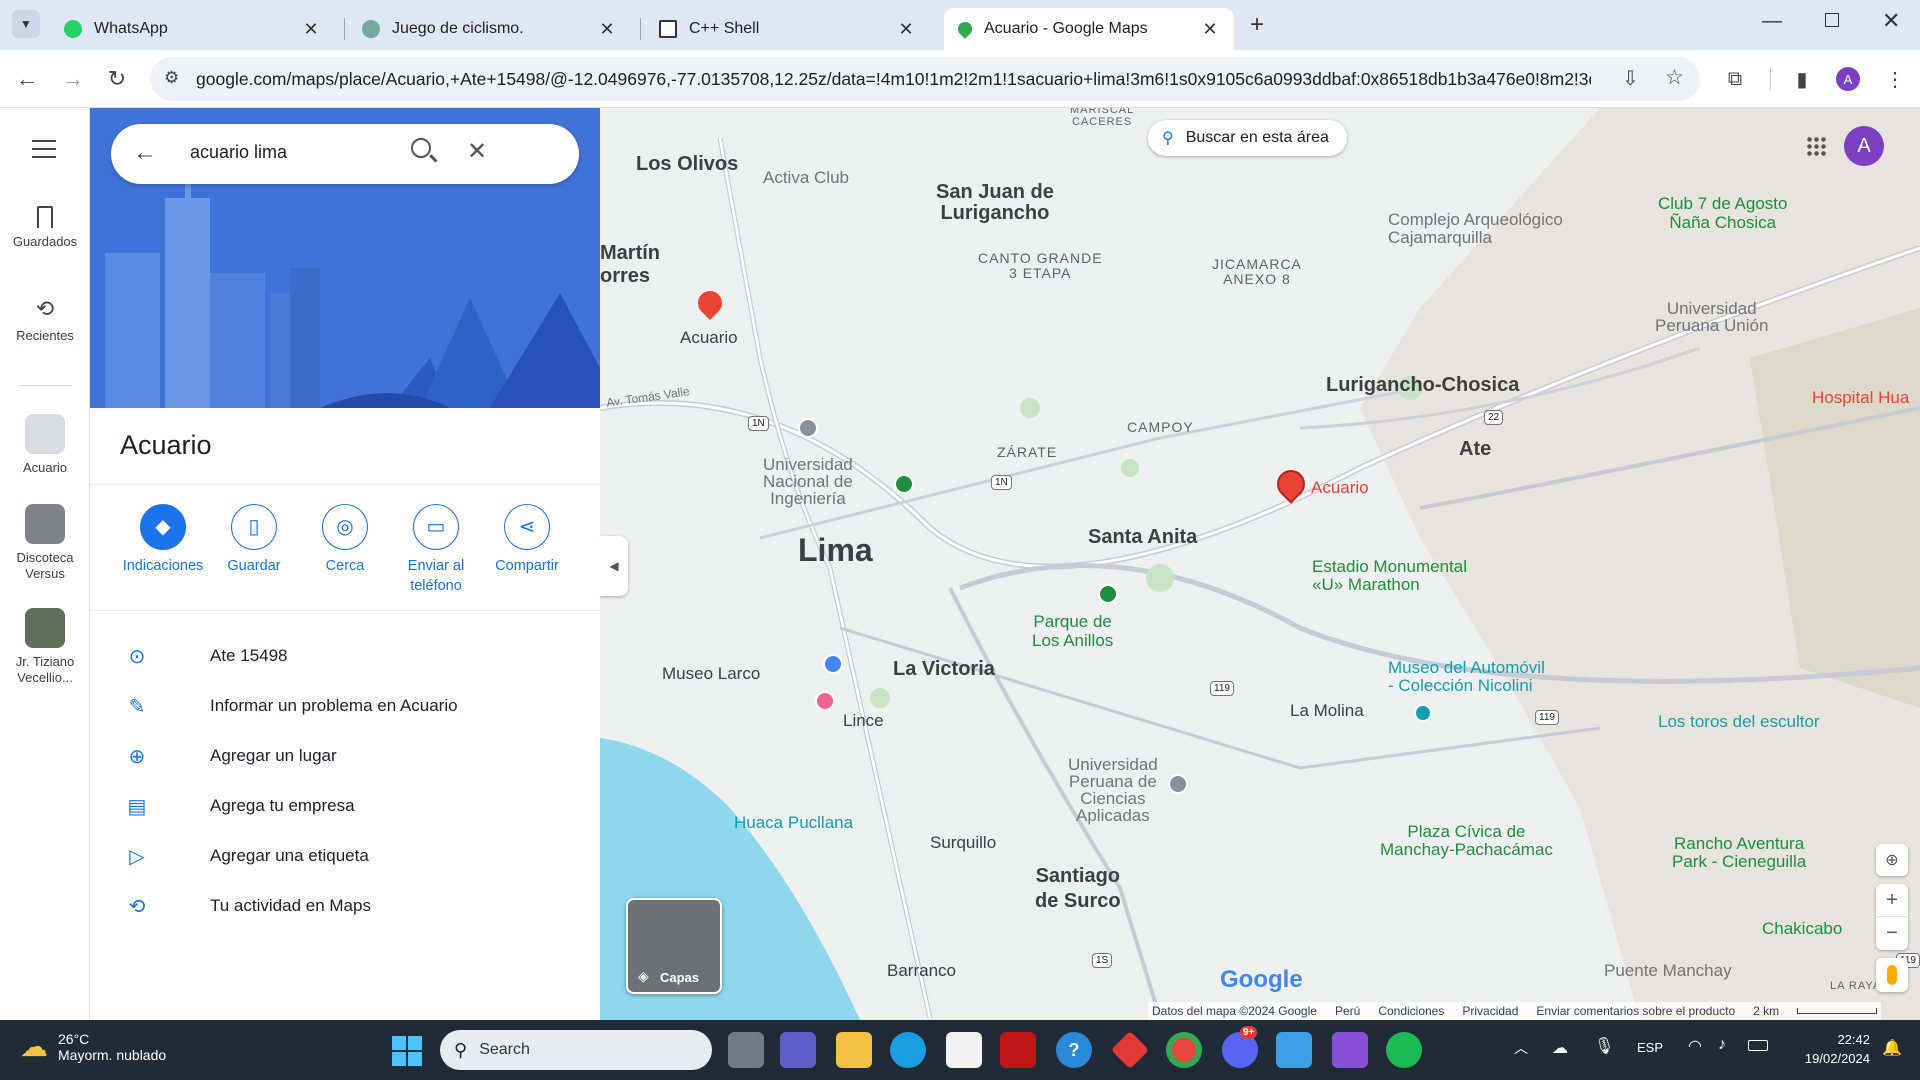  Describe the element at coordinates (477, 151) in the screenshot. I see `clear-search-icon: ✕` at that location.